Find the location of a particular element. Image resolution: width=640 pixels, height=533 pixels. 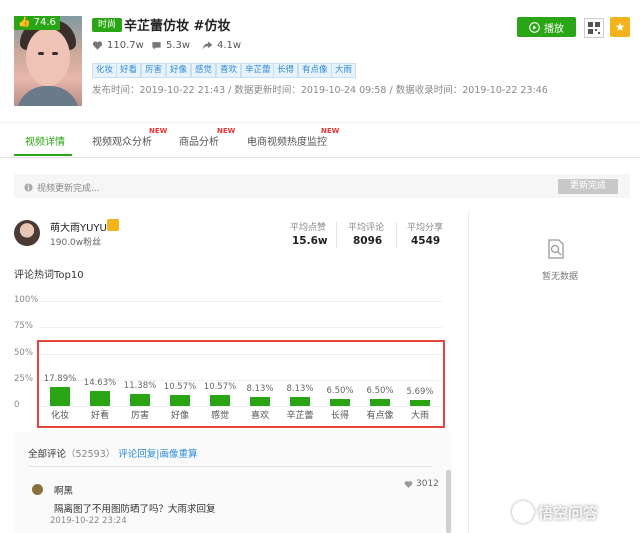

keyword-tag: 好看 is located at coordinates (129, 70).